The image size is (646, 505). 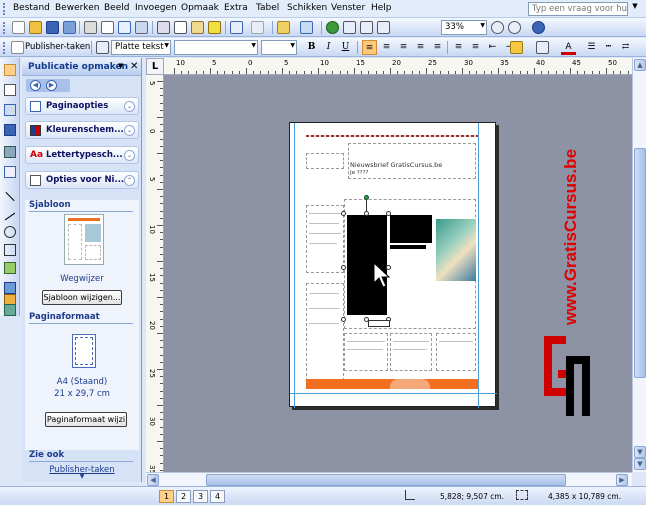 What do you see at coordinates (52, 27) in the screenshot?
I see `save-icon` at bounding box center [52, 27].